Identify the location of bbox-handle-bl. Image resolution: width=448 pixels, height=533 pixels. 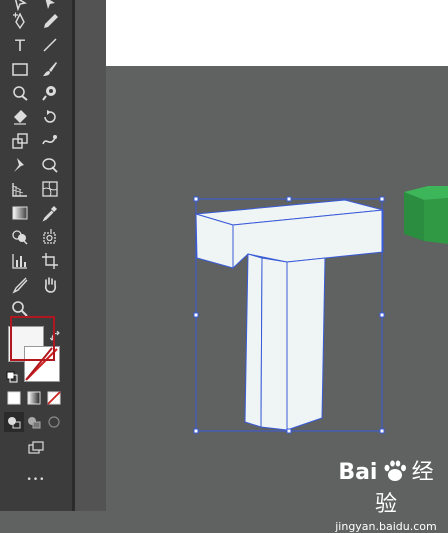
(196, 431).